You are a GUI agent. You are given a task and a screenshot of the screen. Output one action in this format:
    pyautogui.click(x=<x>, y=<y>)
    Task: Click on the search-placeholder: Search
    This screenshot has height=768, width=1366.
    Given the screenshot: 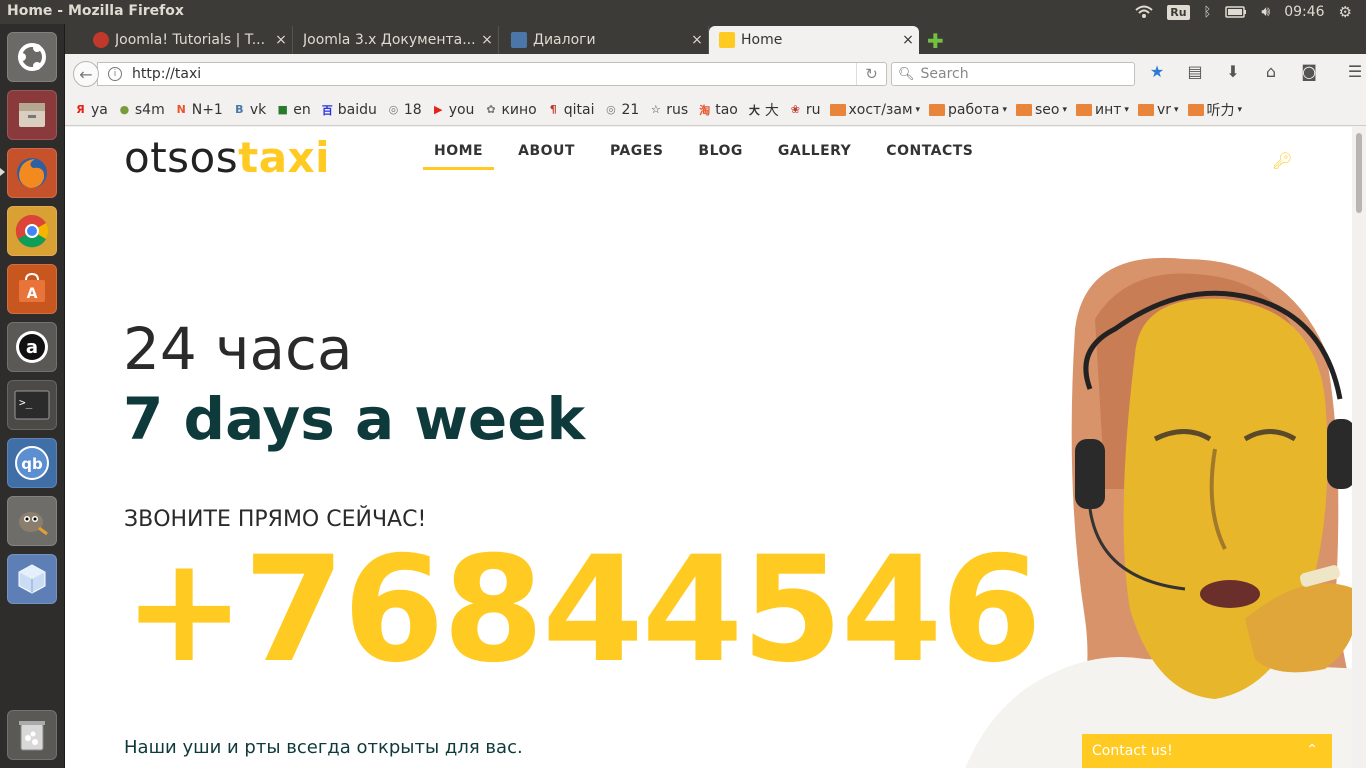 What is the action you would take?
    pyautogui.click(x=944, y=74)
    